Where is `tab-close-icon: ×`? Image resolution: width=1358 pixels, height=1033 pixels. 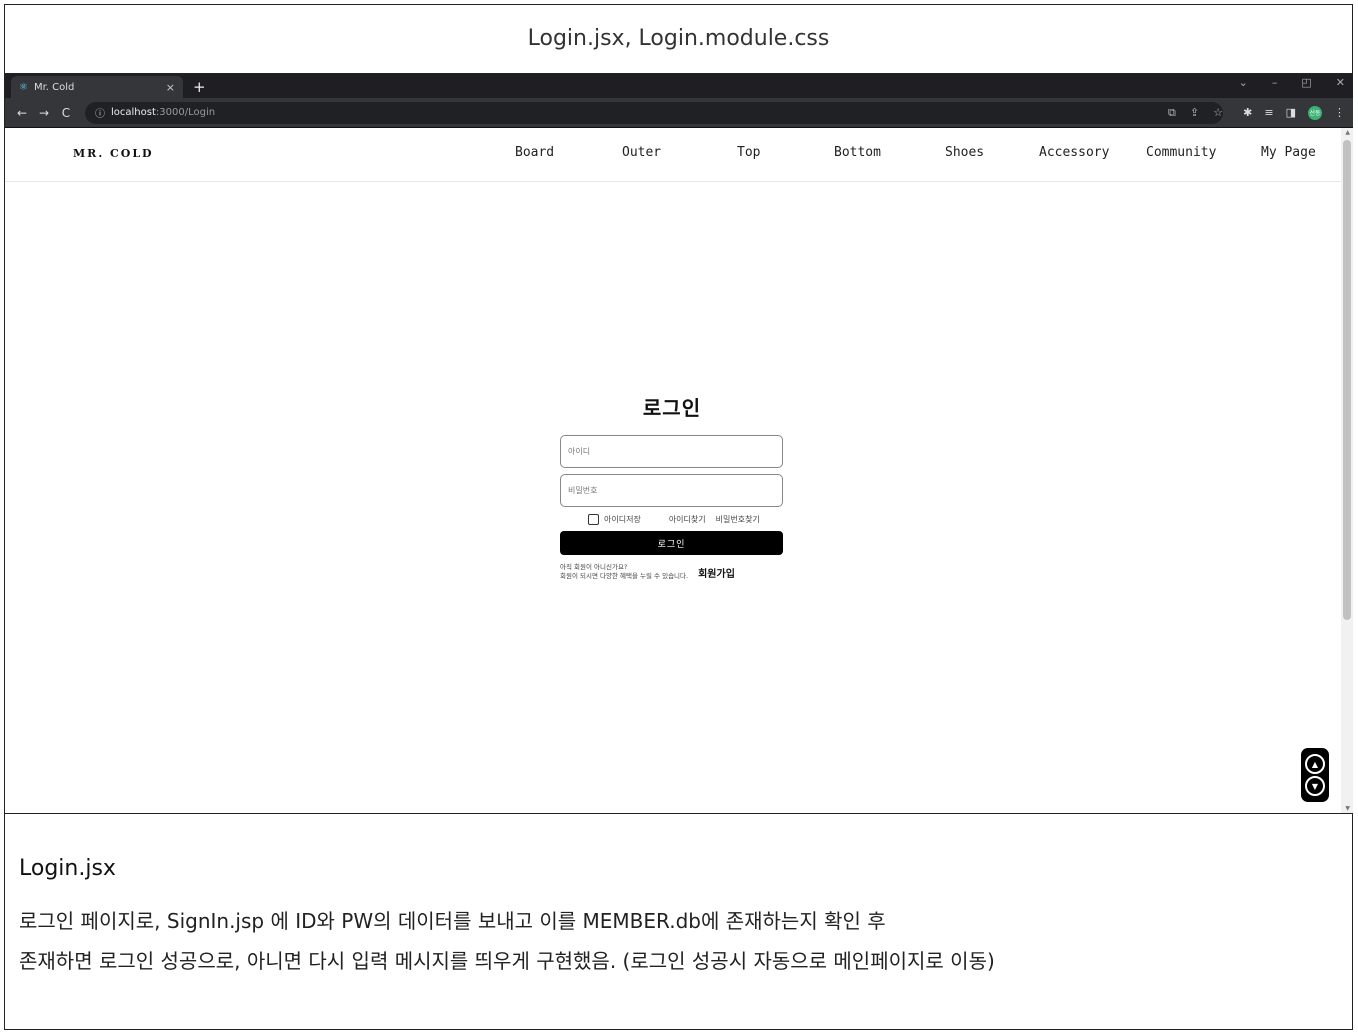 tab-close-icon: × is located at coordinates (170, 87).